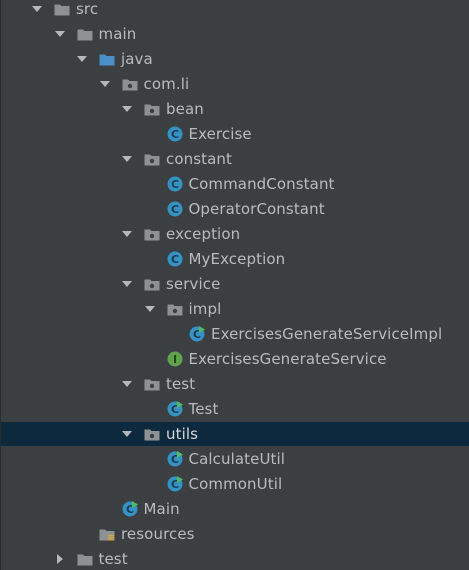 This screenshot has height=570, width=469. Describe the element at coordinates (193, 284) in the screenshot. I see `tree-node-label: service` at that location.